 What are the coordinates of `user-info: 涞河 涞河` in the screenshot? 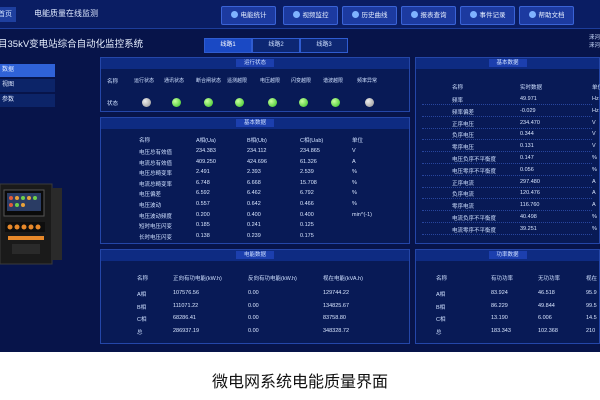 It's located at (594, 42).